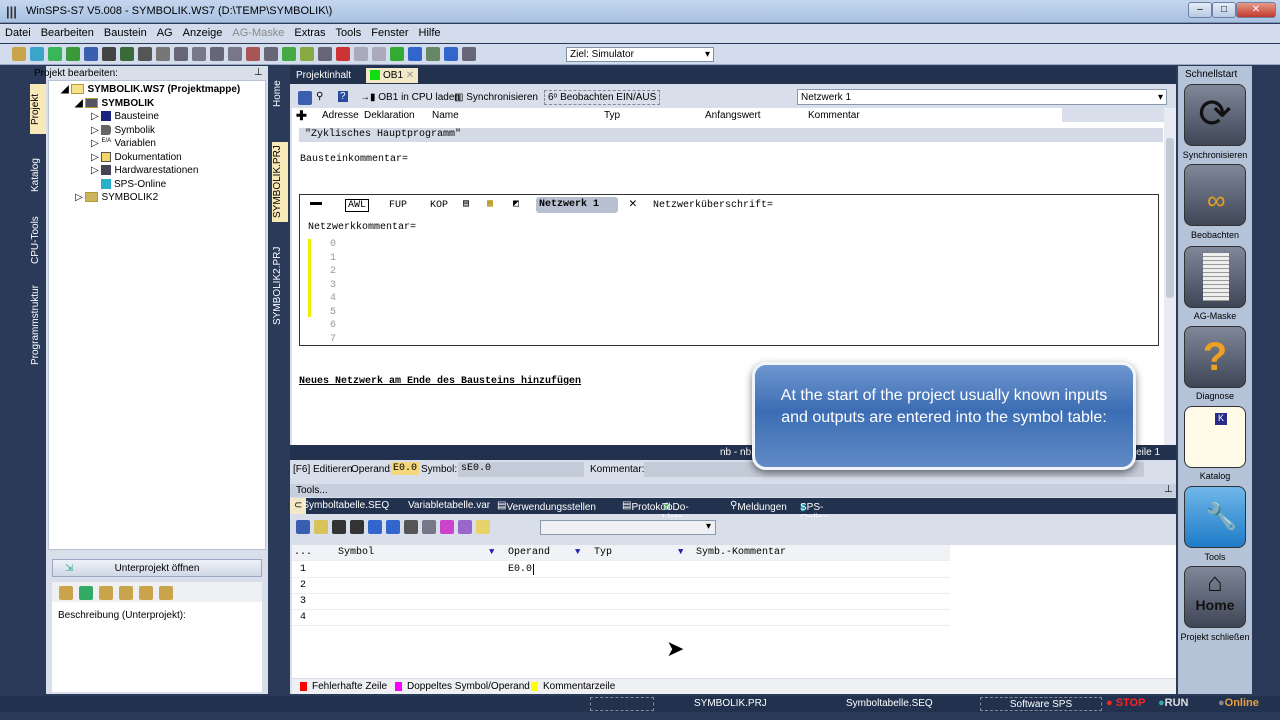  I want to click on tab-ob1: OB1 ✕, so click(392, 75).